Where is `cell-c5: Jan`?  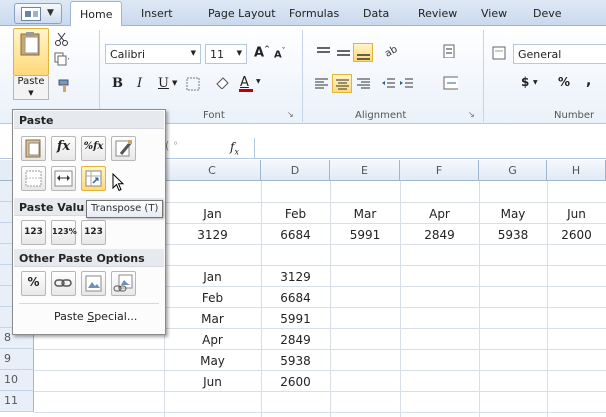 cell-c5: Jan is located at coordinates (212, 277).